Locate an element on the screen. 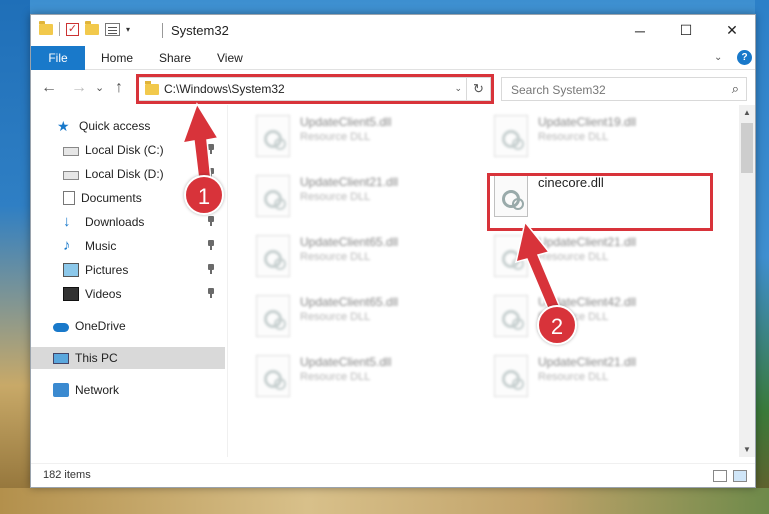 This screenshot has height=514, width=769. sidebar-item-downloads: ↓ Downloads is located at coordinates (128, 222).